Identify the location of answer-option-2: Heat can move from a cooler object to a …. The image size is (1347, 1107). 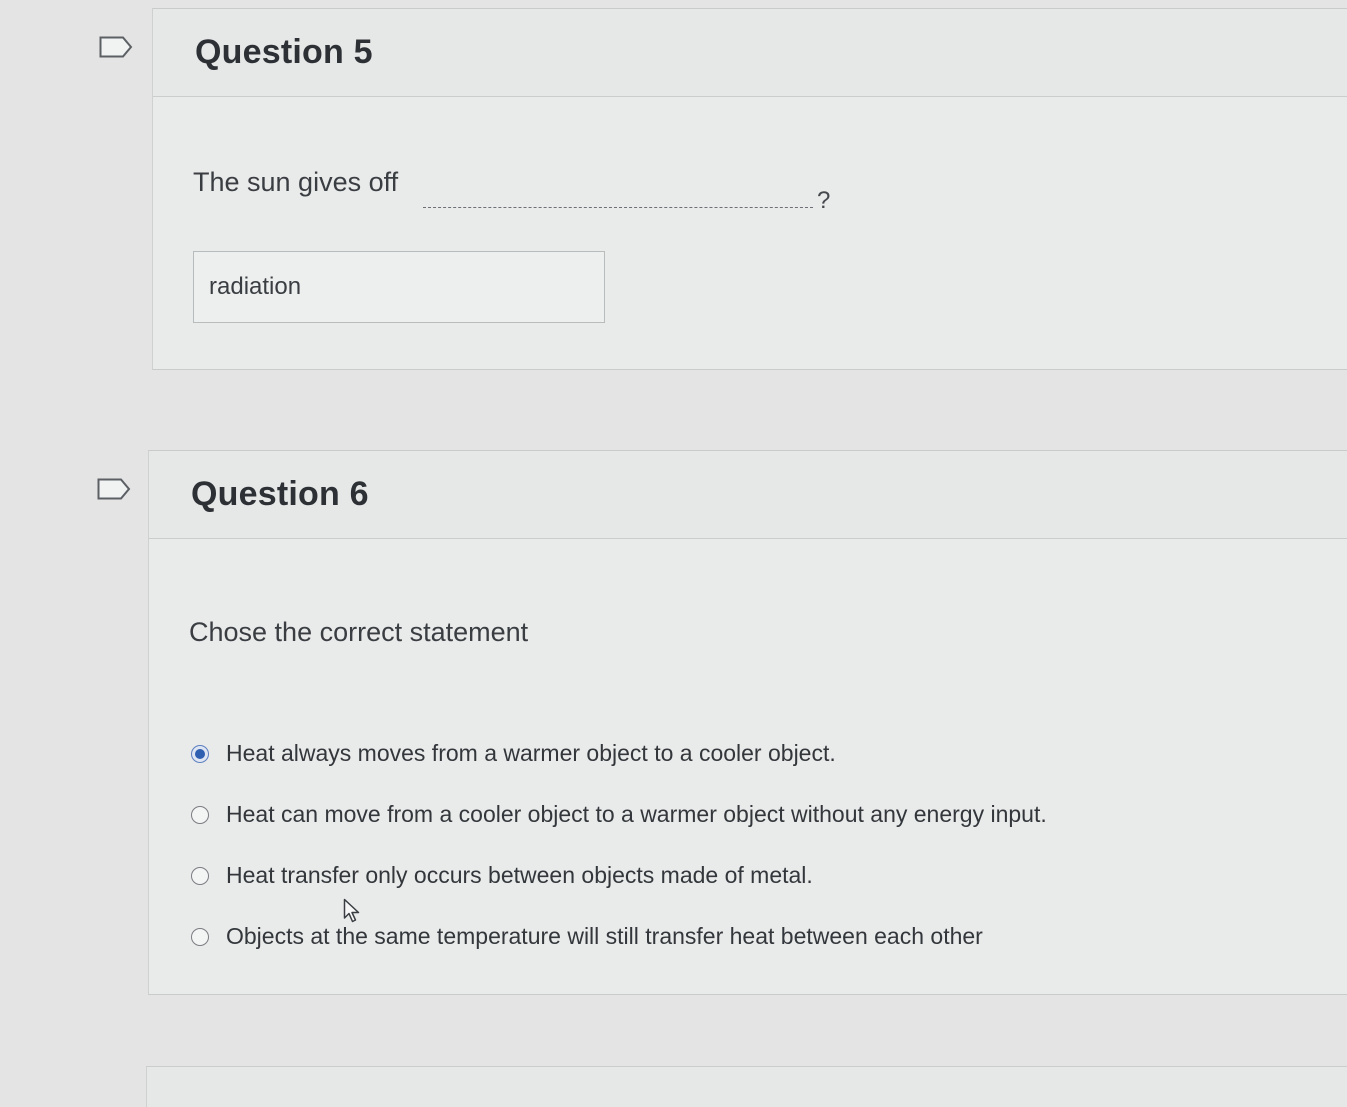
(619, 814).